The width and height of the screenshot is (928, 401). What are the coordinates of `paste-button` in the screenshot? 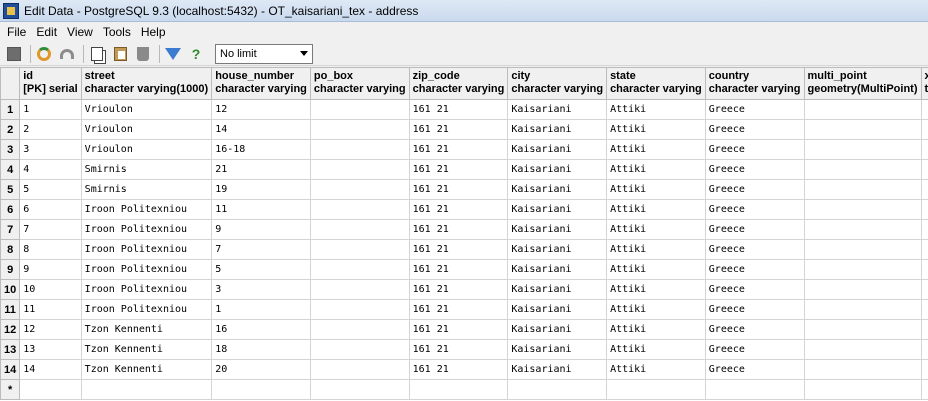 It's located at (120, 54).